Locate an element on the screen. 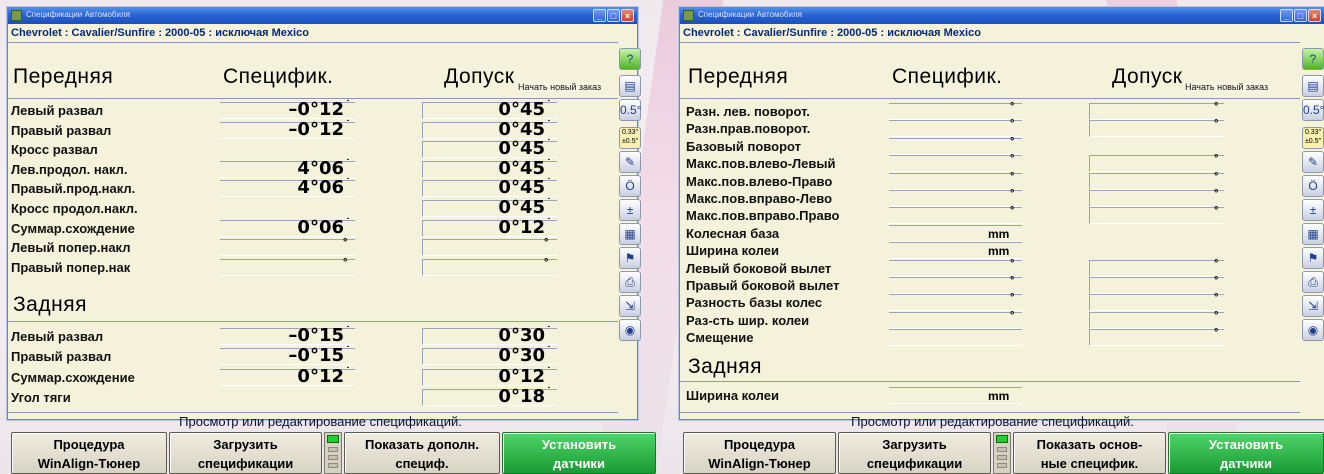 The width and height of the screenshot is (1324, 474). left-title-bar: Спецификации Автомобиля _ □ × is located at coordinates (322, 16).